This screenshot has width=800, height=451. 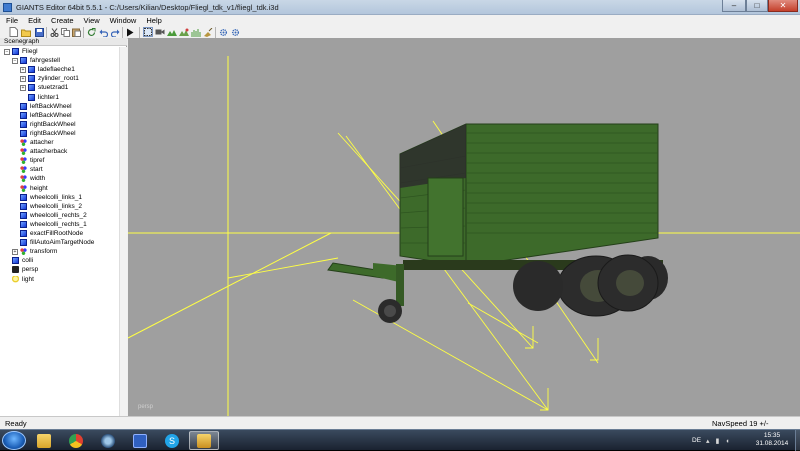 What do you see at coordinates (28, 261) in the screenshot?
I see `tree-node-label: colli` at bounding box center [28, 261].